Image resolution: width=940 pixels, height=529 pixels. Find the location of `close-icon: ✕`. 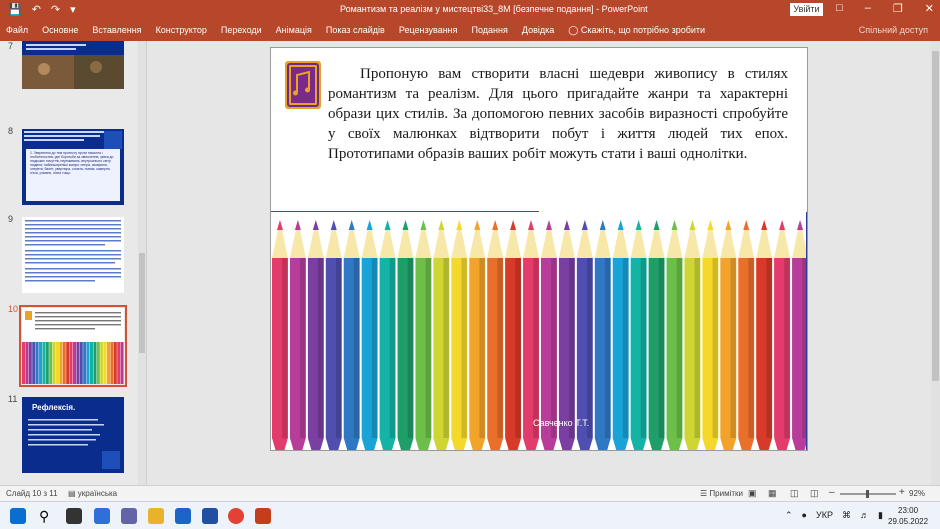

close-icon: ✕ is located at coordinates (929, 8).